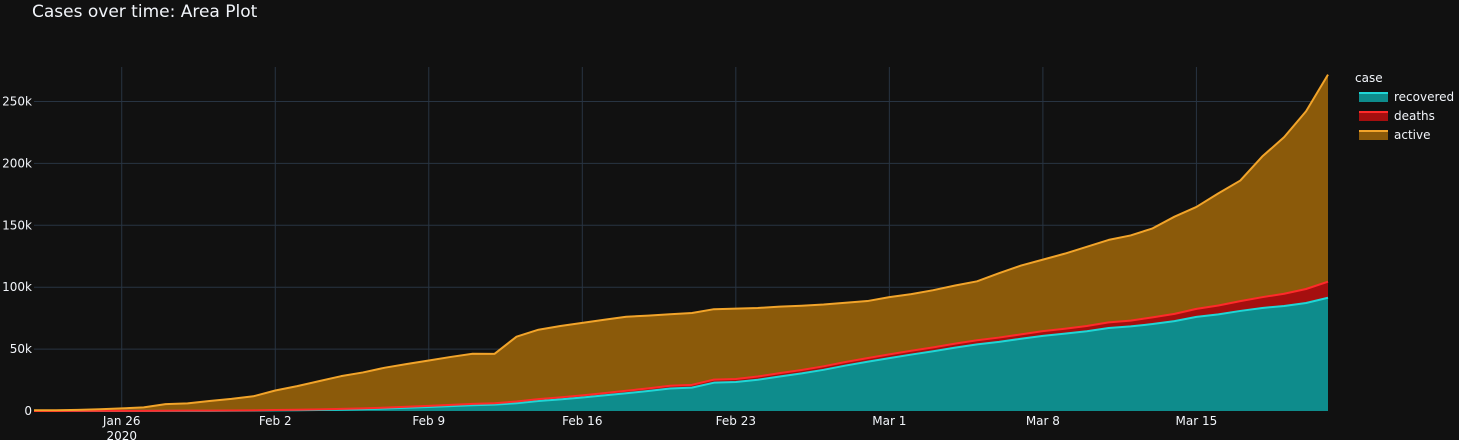 Image resolution: width=1459 pixels, height=440 pixels. I want to click on y-tick-label: 100k, so click(17, 287).